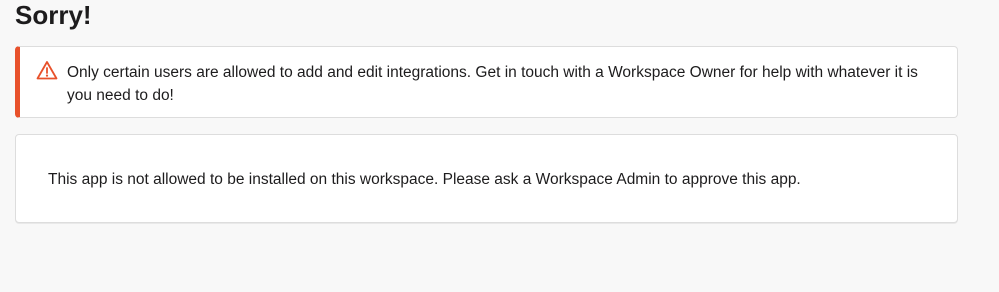 The height and width of the screenshot is (292, 999). I want to click on warning-triangle-icon, so click(47, 70).